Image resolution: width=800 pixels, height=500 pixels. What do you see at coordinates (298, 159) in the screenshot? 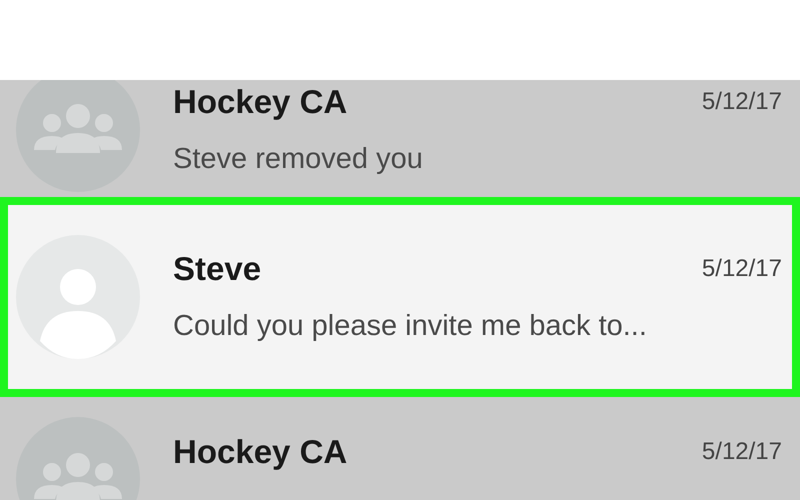
I see `message-preview: Steve removed you` at bounding box center [298, 159].